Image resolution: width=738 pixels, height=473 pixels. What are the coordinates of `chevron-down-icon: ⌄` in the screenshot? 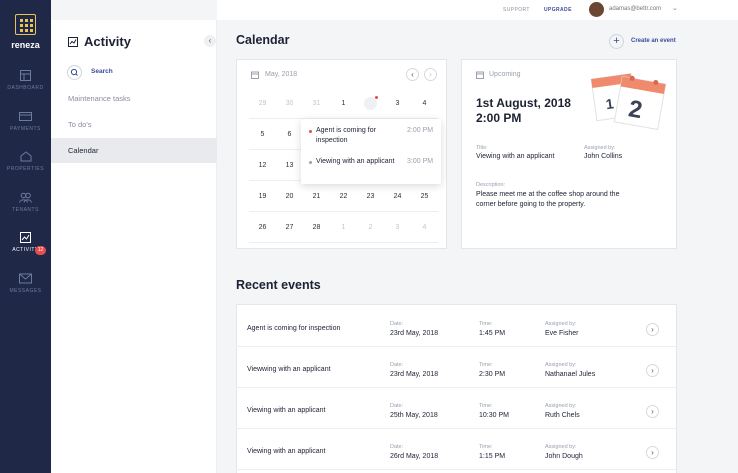 It's located at (675, 8).